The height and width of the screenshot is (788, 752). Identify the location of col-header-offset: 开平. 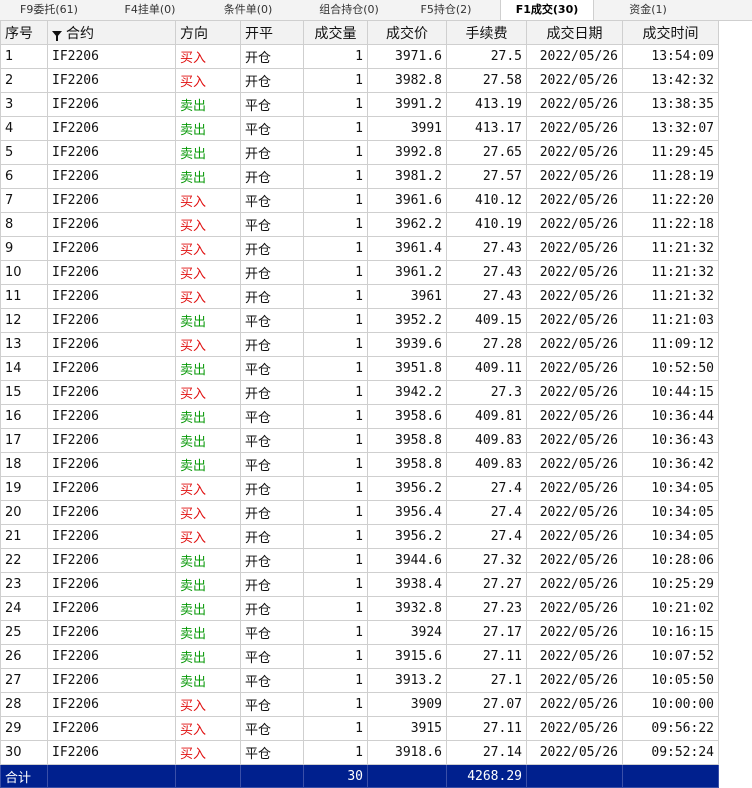
(272, 32).